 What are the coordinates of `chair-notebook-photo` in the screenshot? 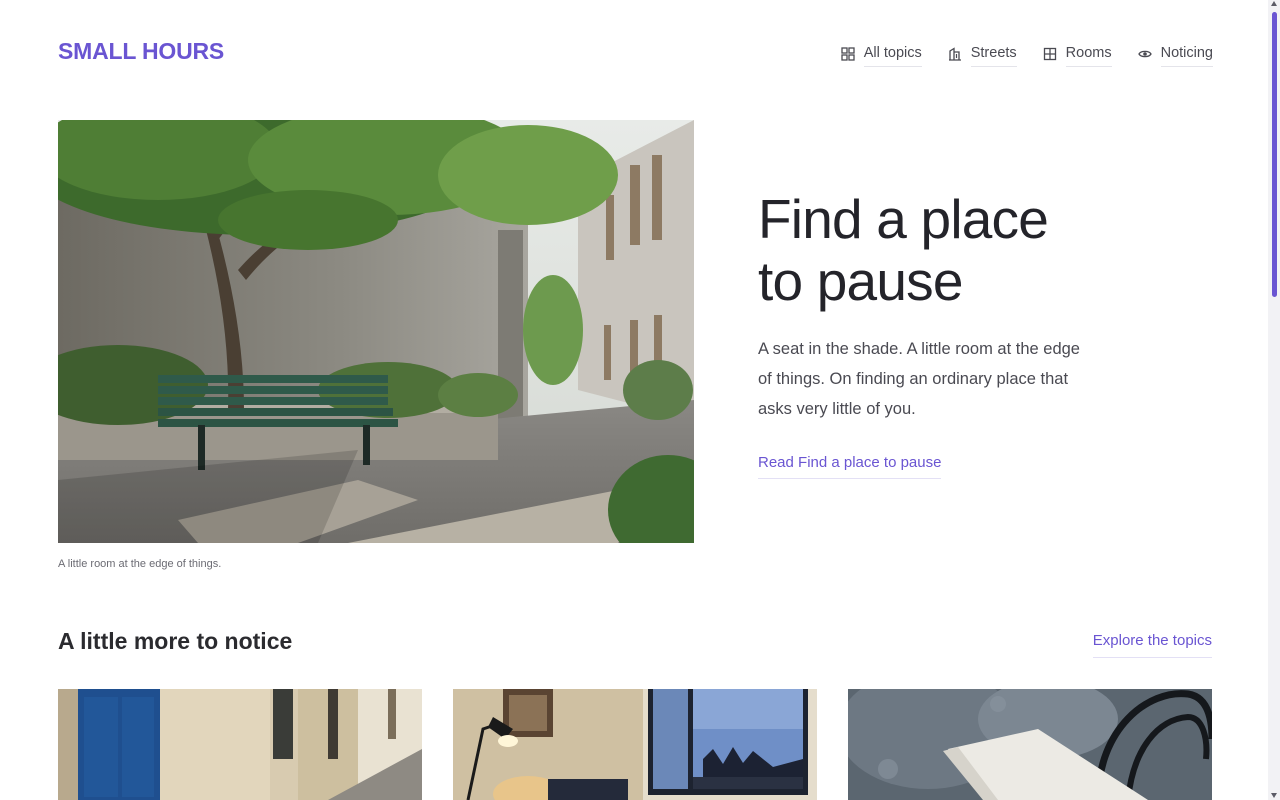 It's located at (1030, 744).